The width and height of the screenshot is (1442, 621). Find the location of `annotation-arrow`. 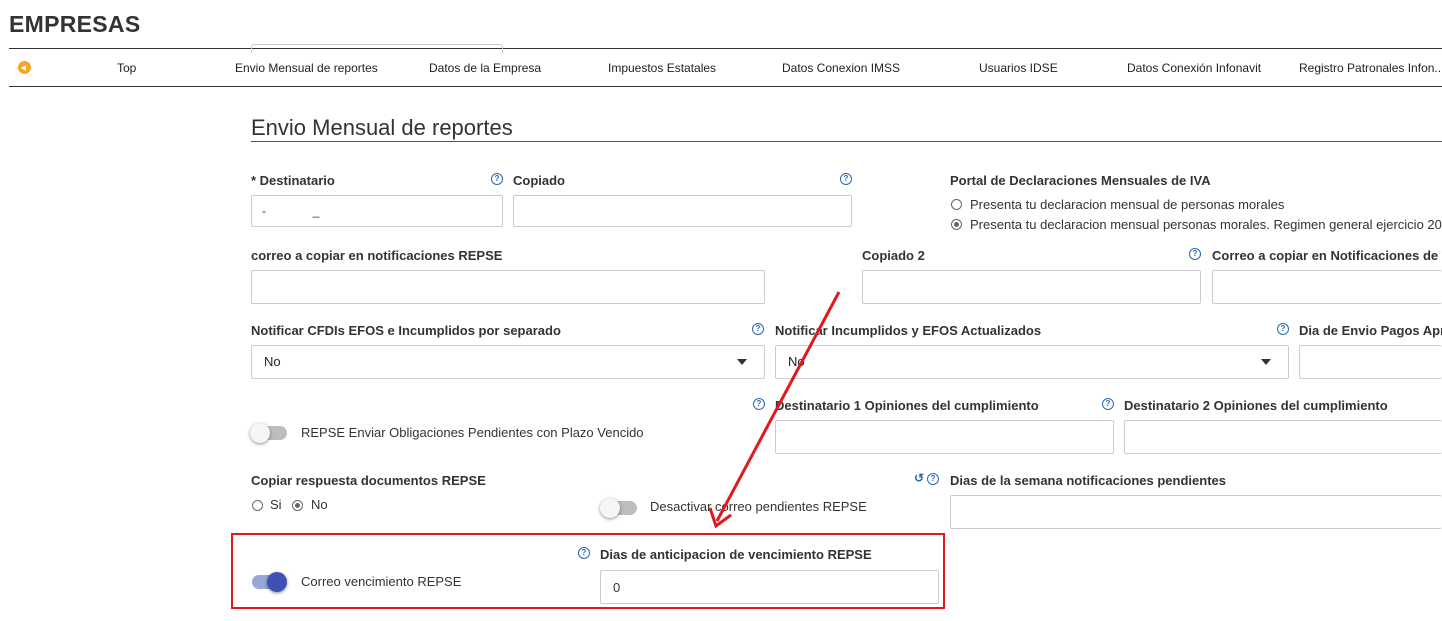

annotation-arrow is located at coordinates (774, 410).